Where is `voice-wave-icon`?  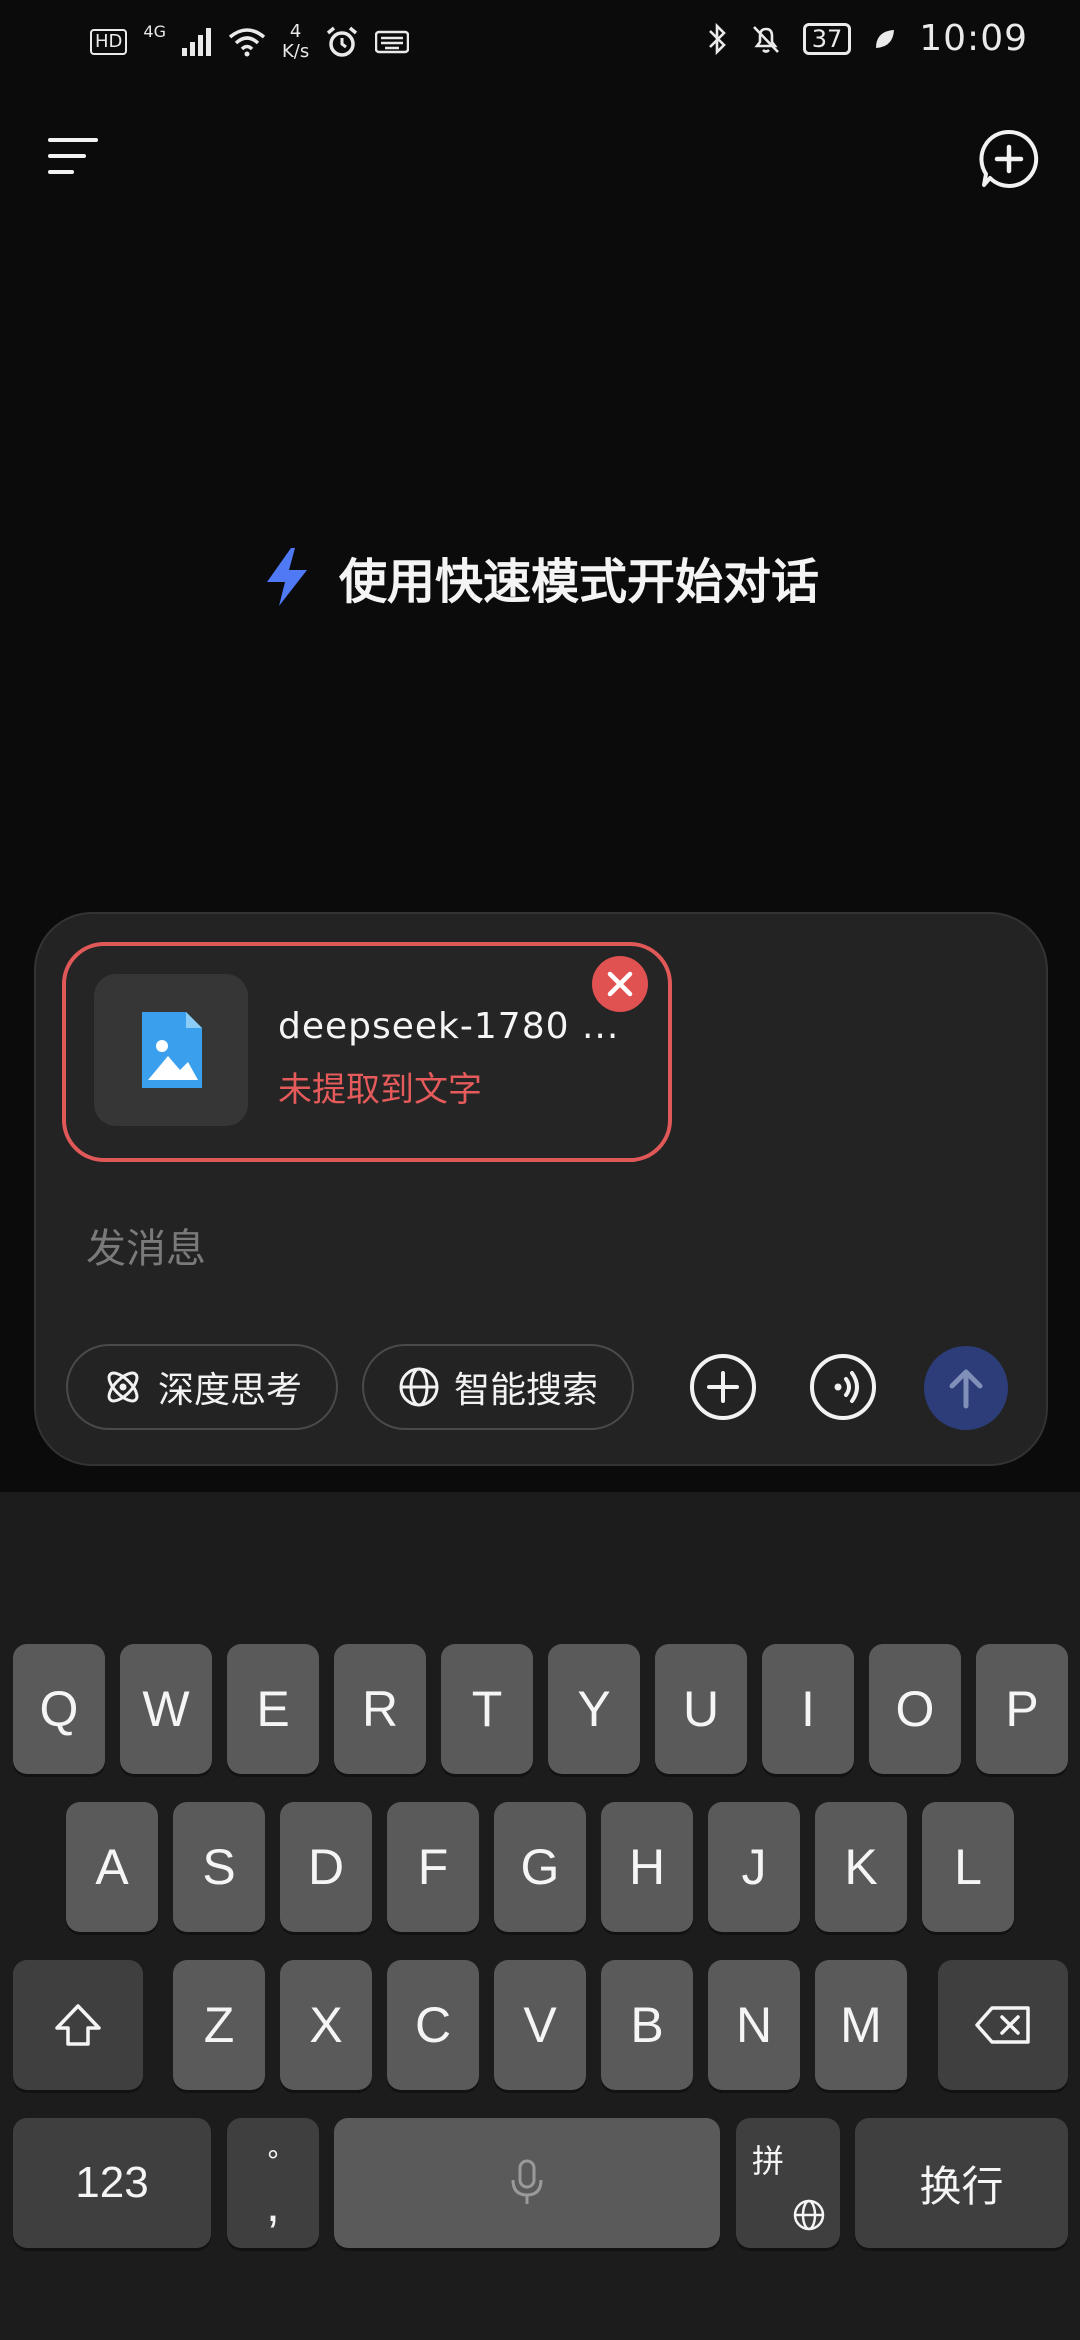 voice-wave-icon is located at coordinates (843, 1387).